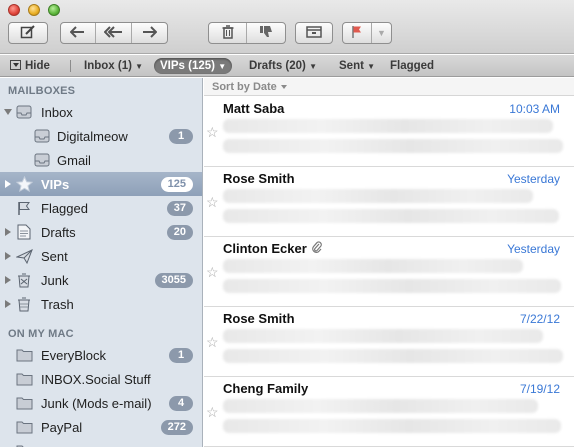 The height and width of the screenshot is (447, 574). Describe the element at coordinates (24, 280) in the screenshot. I see `junk-bin-icon` at that location.